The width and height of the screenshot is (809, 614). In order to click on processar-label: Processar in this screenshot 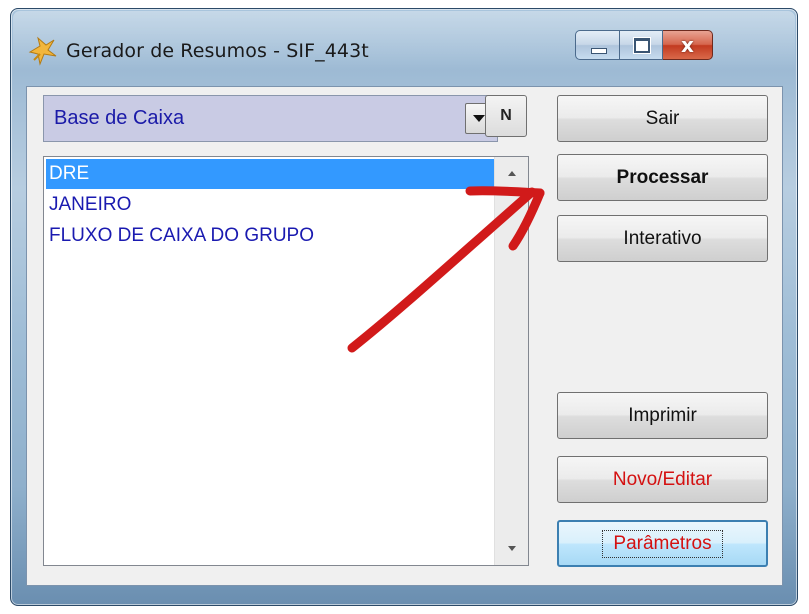, I will do `click(662, 177)`.